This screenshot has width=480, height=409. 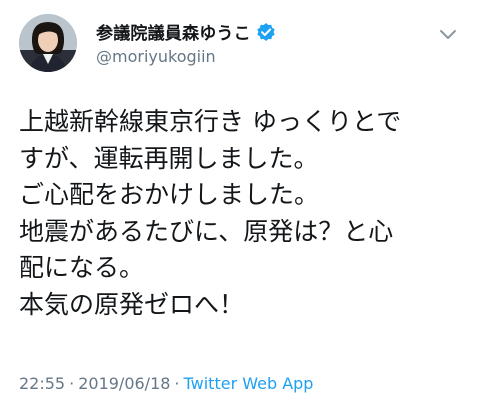 I want to click on avatar-photo, so click(x=48, y=43).